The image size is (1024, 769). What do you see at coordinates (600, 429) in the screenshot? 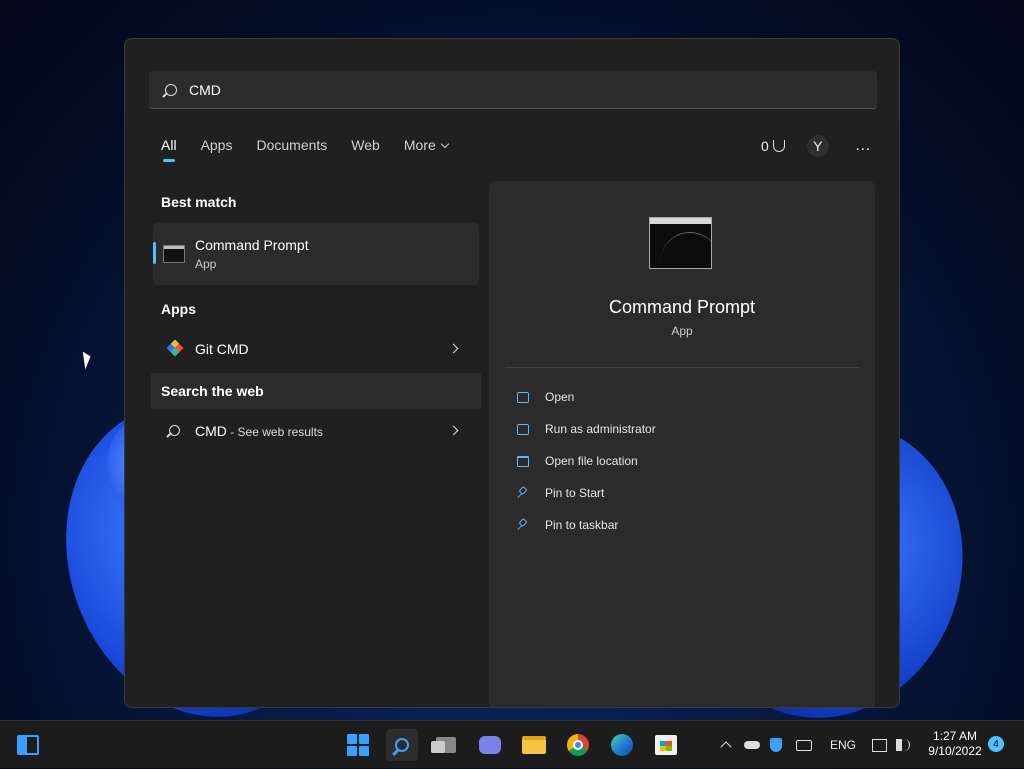
I see `action-label: Run as administrator` at bounding box center [600, 429].